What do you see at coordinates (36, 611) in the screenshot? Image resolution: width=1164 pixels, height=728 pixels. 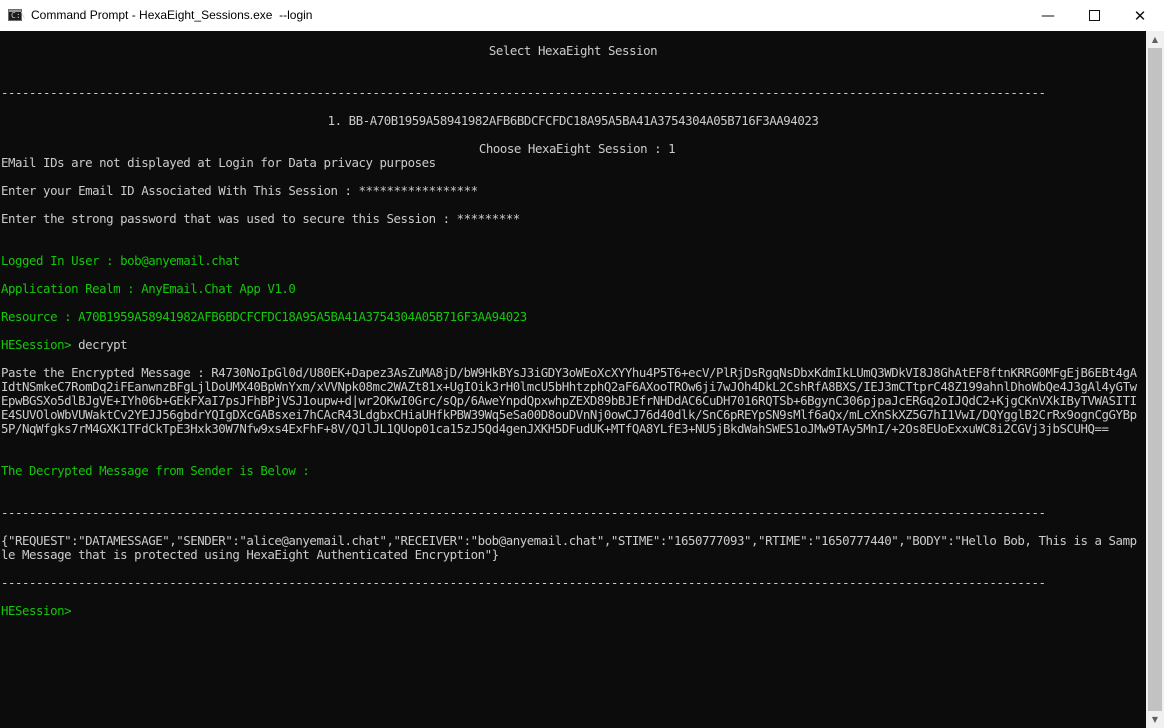 I see `final-prompt: HESession>` at bounding box center [36, 611].